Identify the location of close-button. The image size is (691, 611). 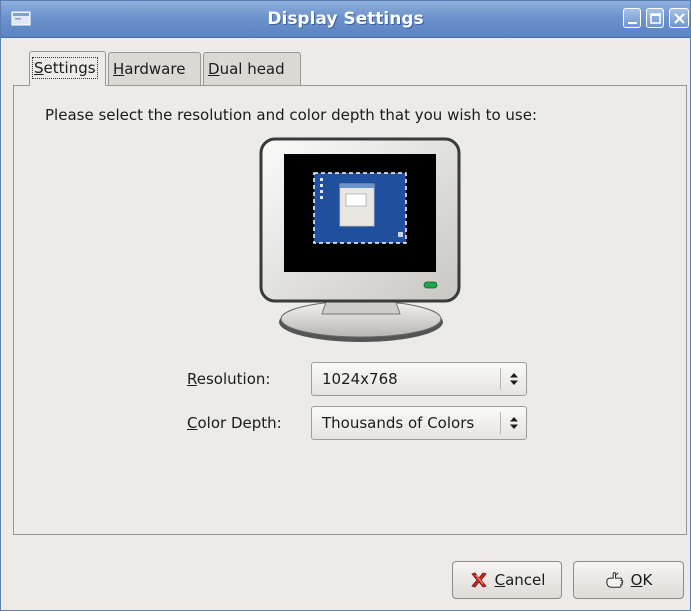
(679, 18).